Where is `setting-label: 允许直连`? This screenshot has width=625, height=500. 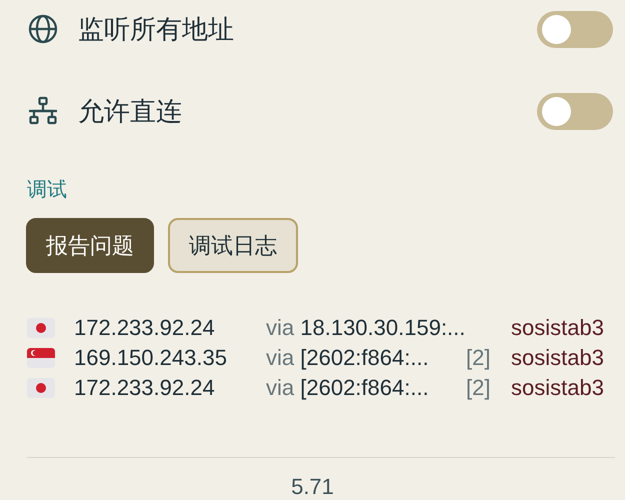 setting-label: 允许直连 is located at coordinates (130, 111).